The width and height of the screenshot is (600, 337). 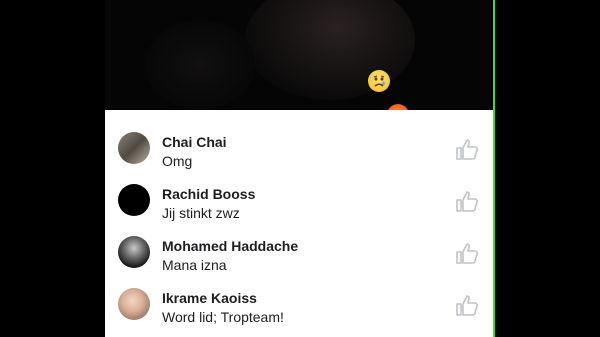 I want to click on comment-row: Chai Chai Omg, so click(x=299, y=148).